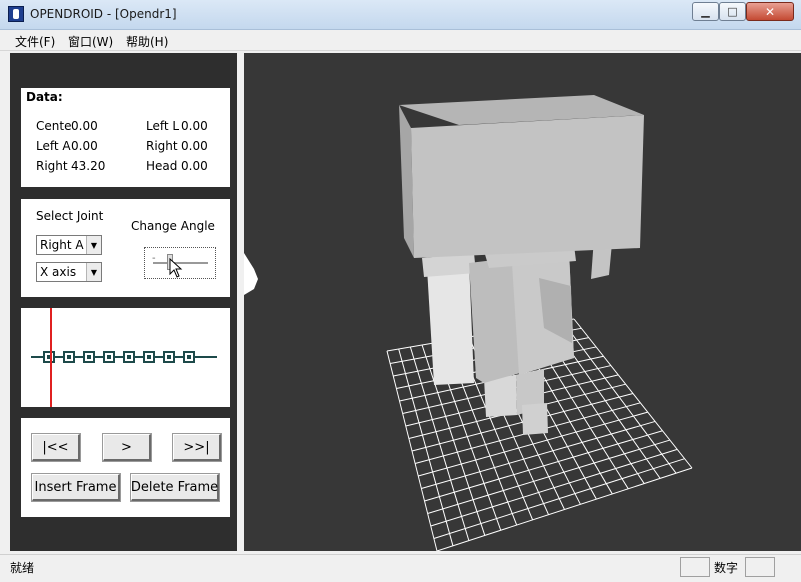 This screenshot has height=582, width=801. What do you see at coordinates (695, 567) in the screenshot?
I see `status-cell-caps` at bounding box center [695, 567].